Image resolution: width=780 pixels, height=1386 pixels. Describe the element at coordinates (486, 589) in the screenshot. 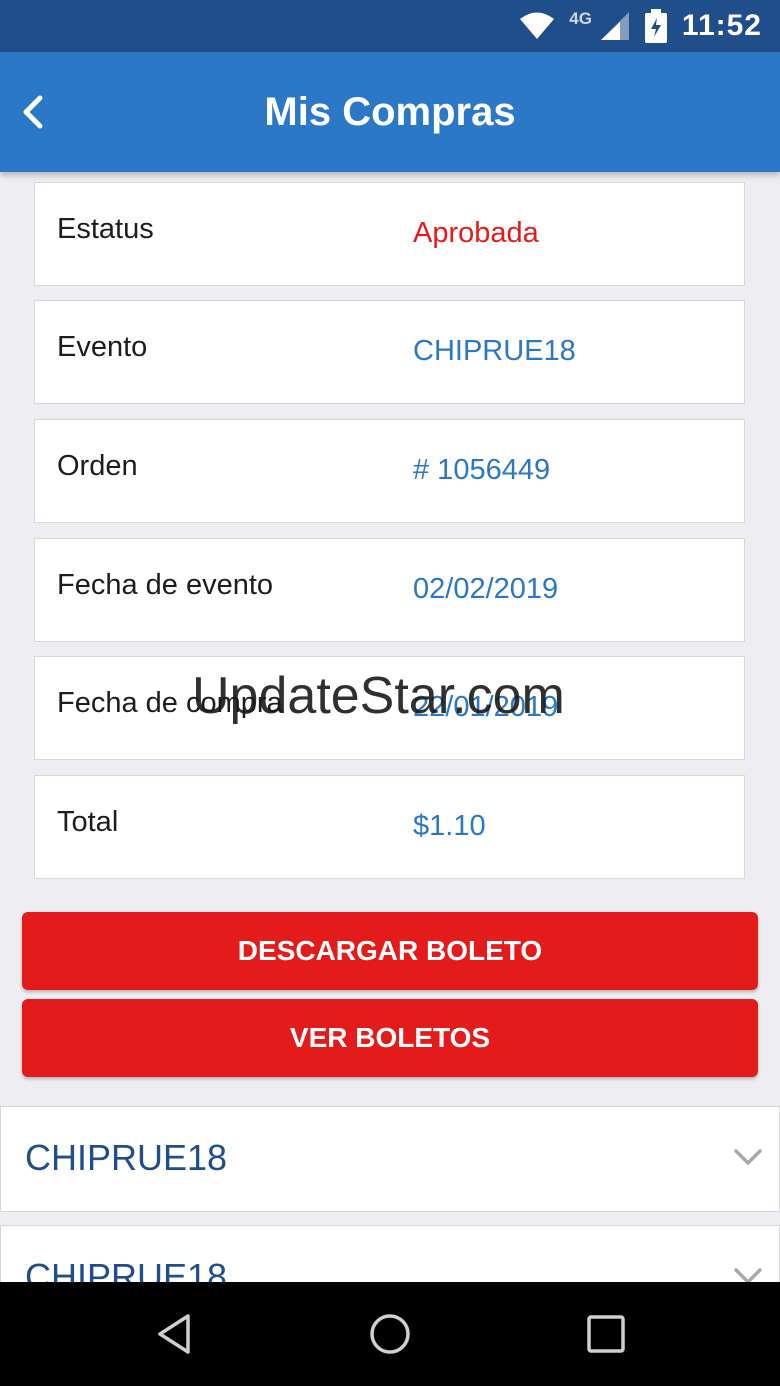

I see `event-date-value: 02/02/2019` at that location.